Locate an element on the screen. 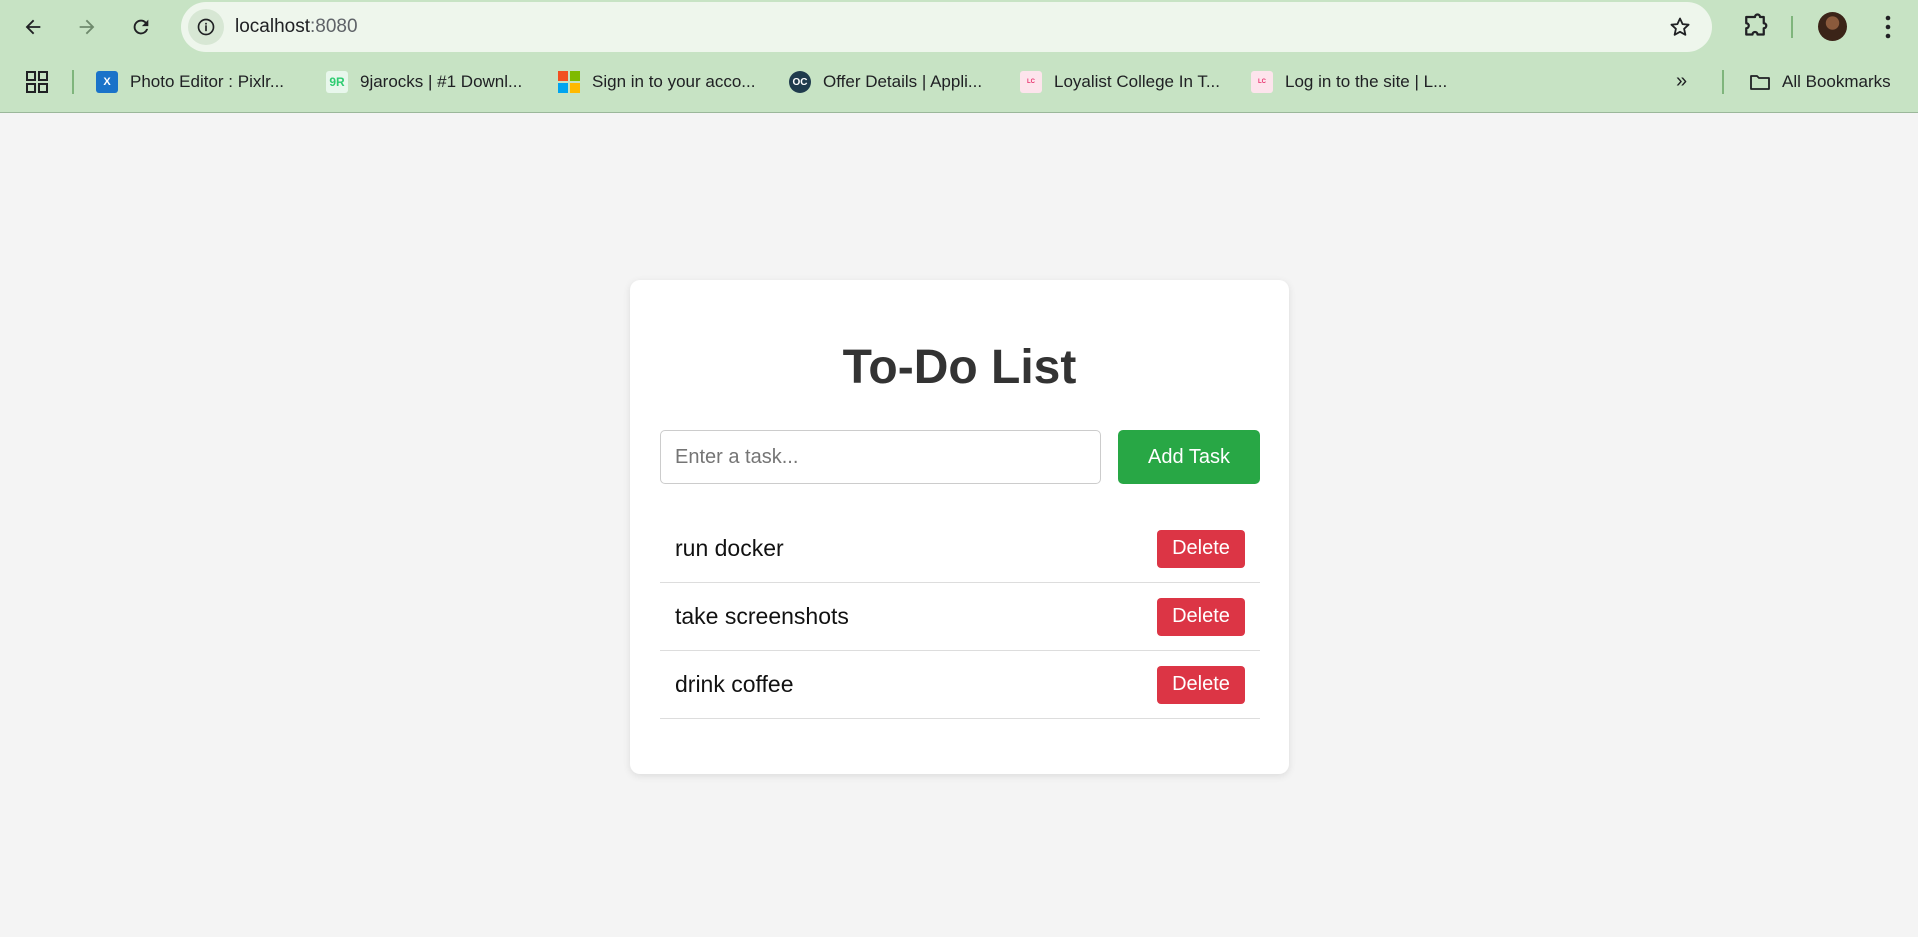  task-text: drink coffee is located at coordinates (734, 684).